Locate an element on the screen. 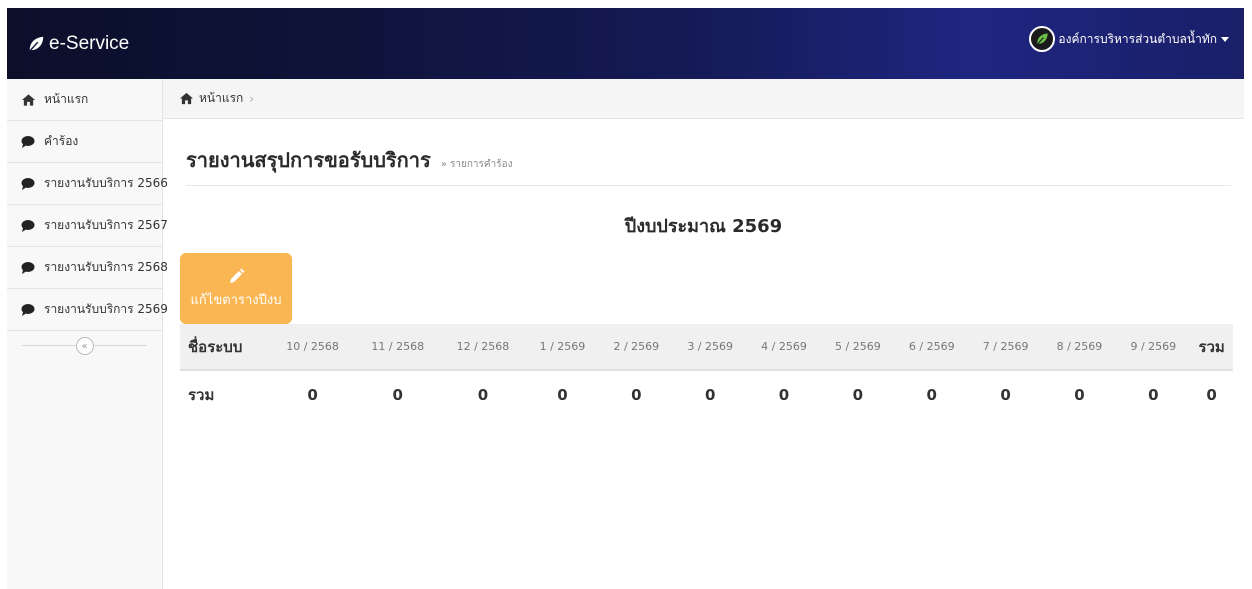 Image resolution: width=1252 pixels, height=589 pixels. user-name: องค์การบริหารส่วนตำบลน้ำทัก is located at coordinates (1137, 38).